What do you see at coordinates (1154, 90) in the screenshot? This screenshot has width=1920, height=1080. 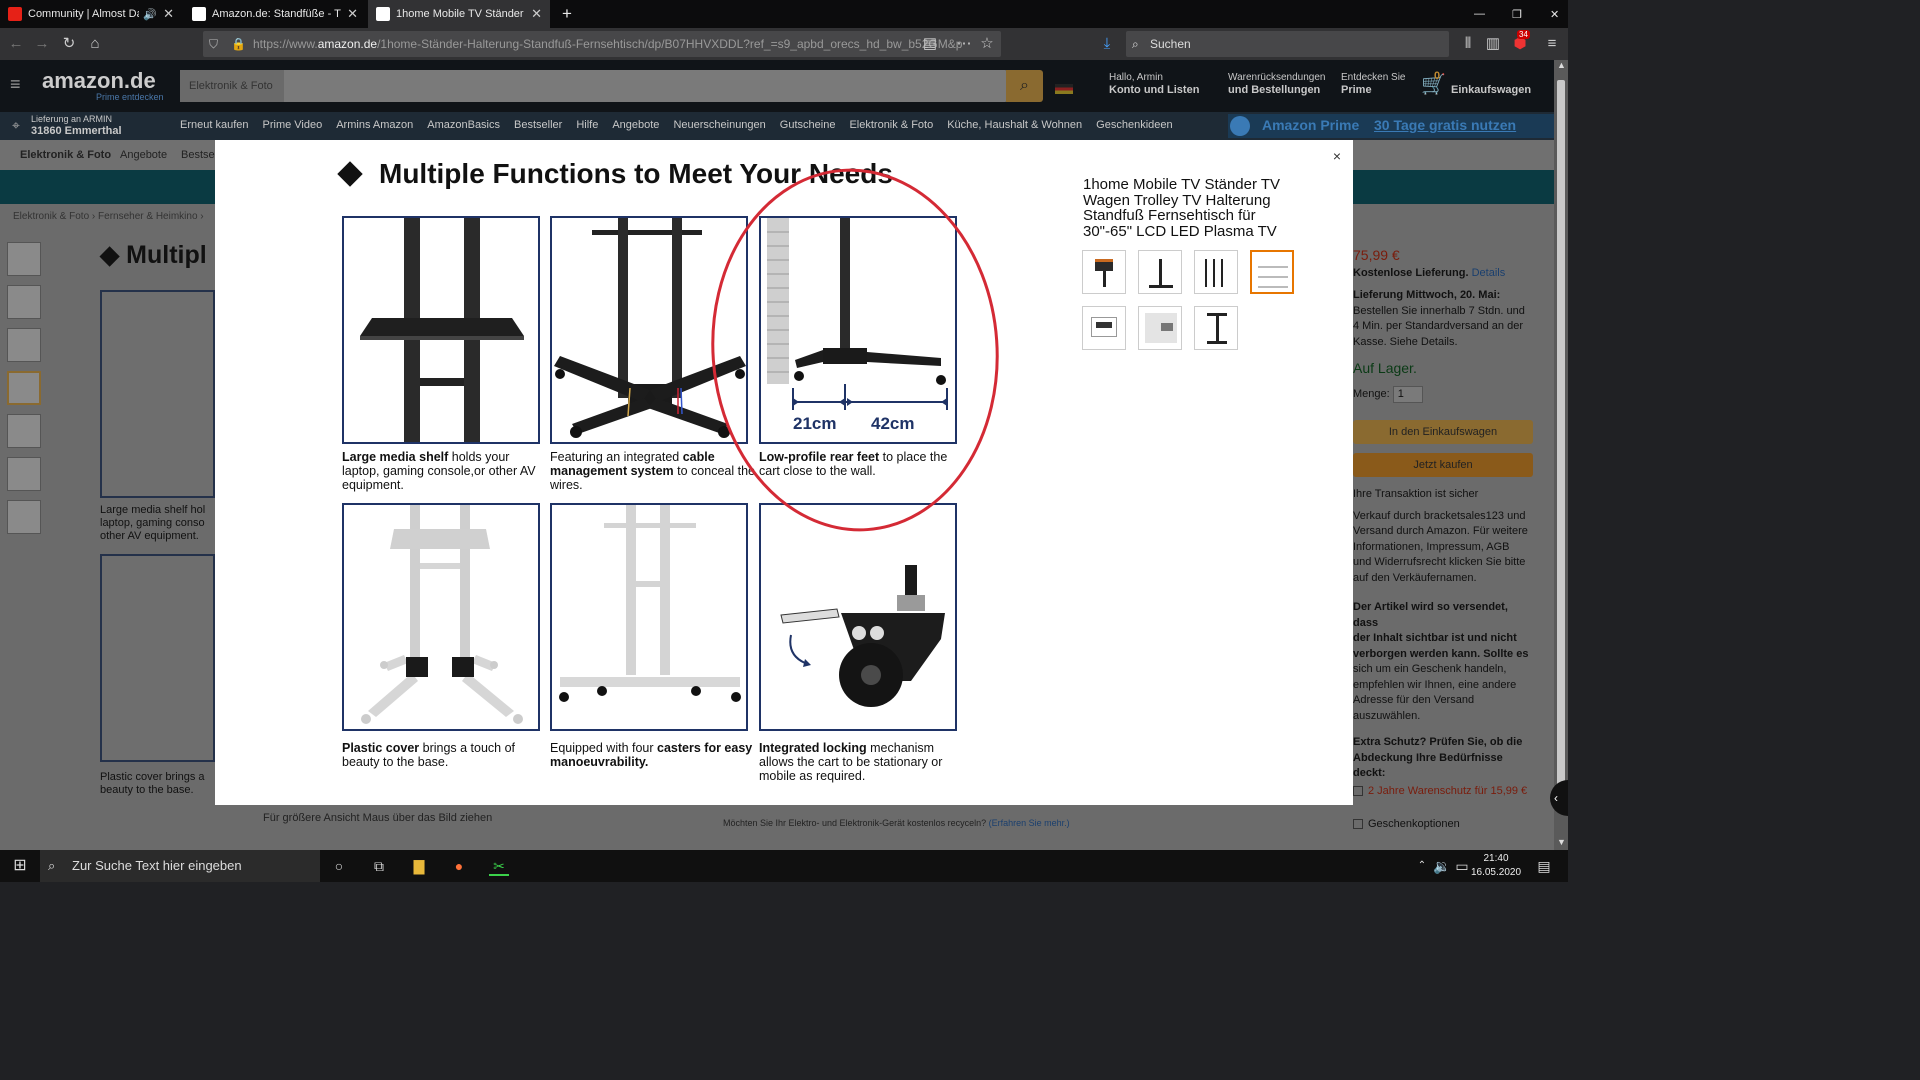 I see `account-lists-link: Konto und Listen` at bounding box center [1154, 90].